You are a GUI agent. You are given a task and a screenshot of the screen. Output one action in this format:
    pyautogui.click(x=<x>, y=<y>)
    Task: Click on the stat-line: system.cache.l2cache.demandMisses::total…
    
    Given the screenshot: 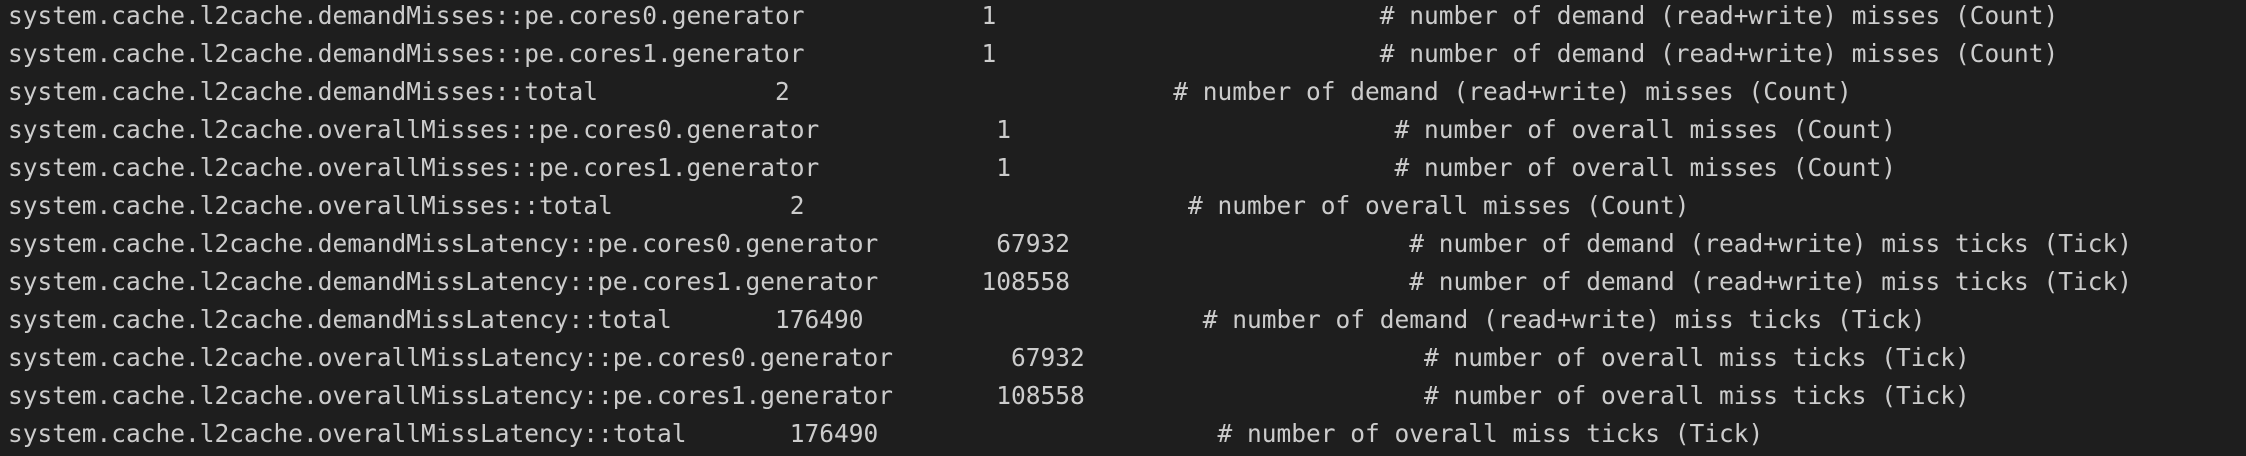 What is the action you would take?
    pyautogui.click(x=930, y=91)
    